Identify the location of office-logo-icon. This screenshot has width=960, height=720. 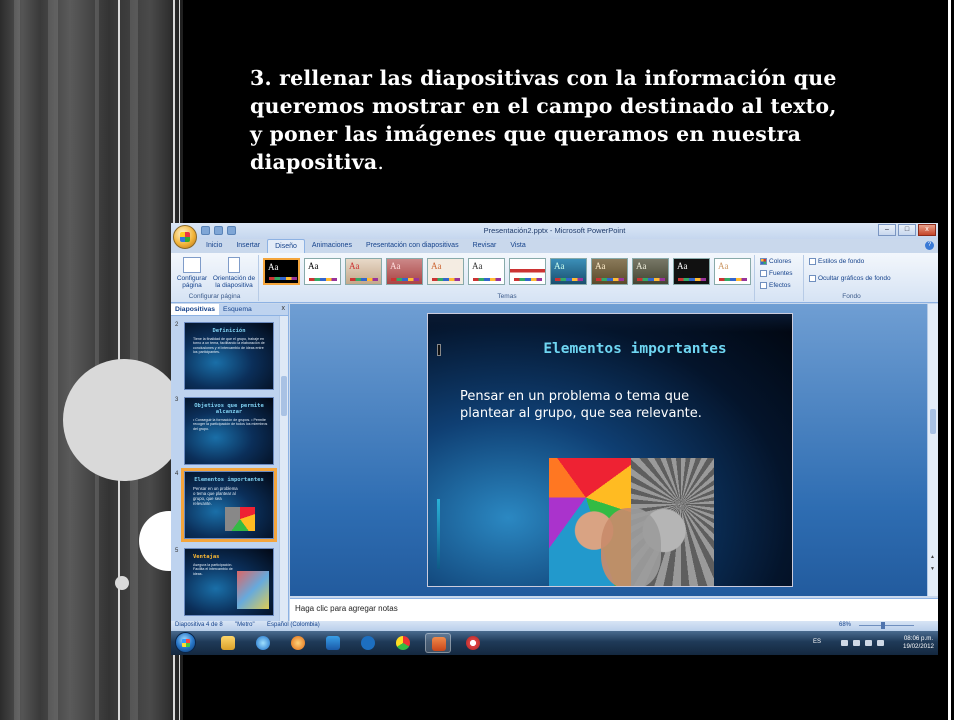
(185, 237).